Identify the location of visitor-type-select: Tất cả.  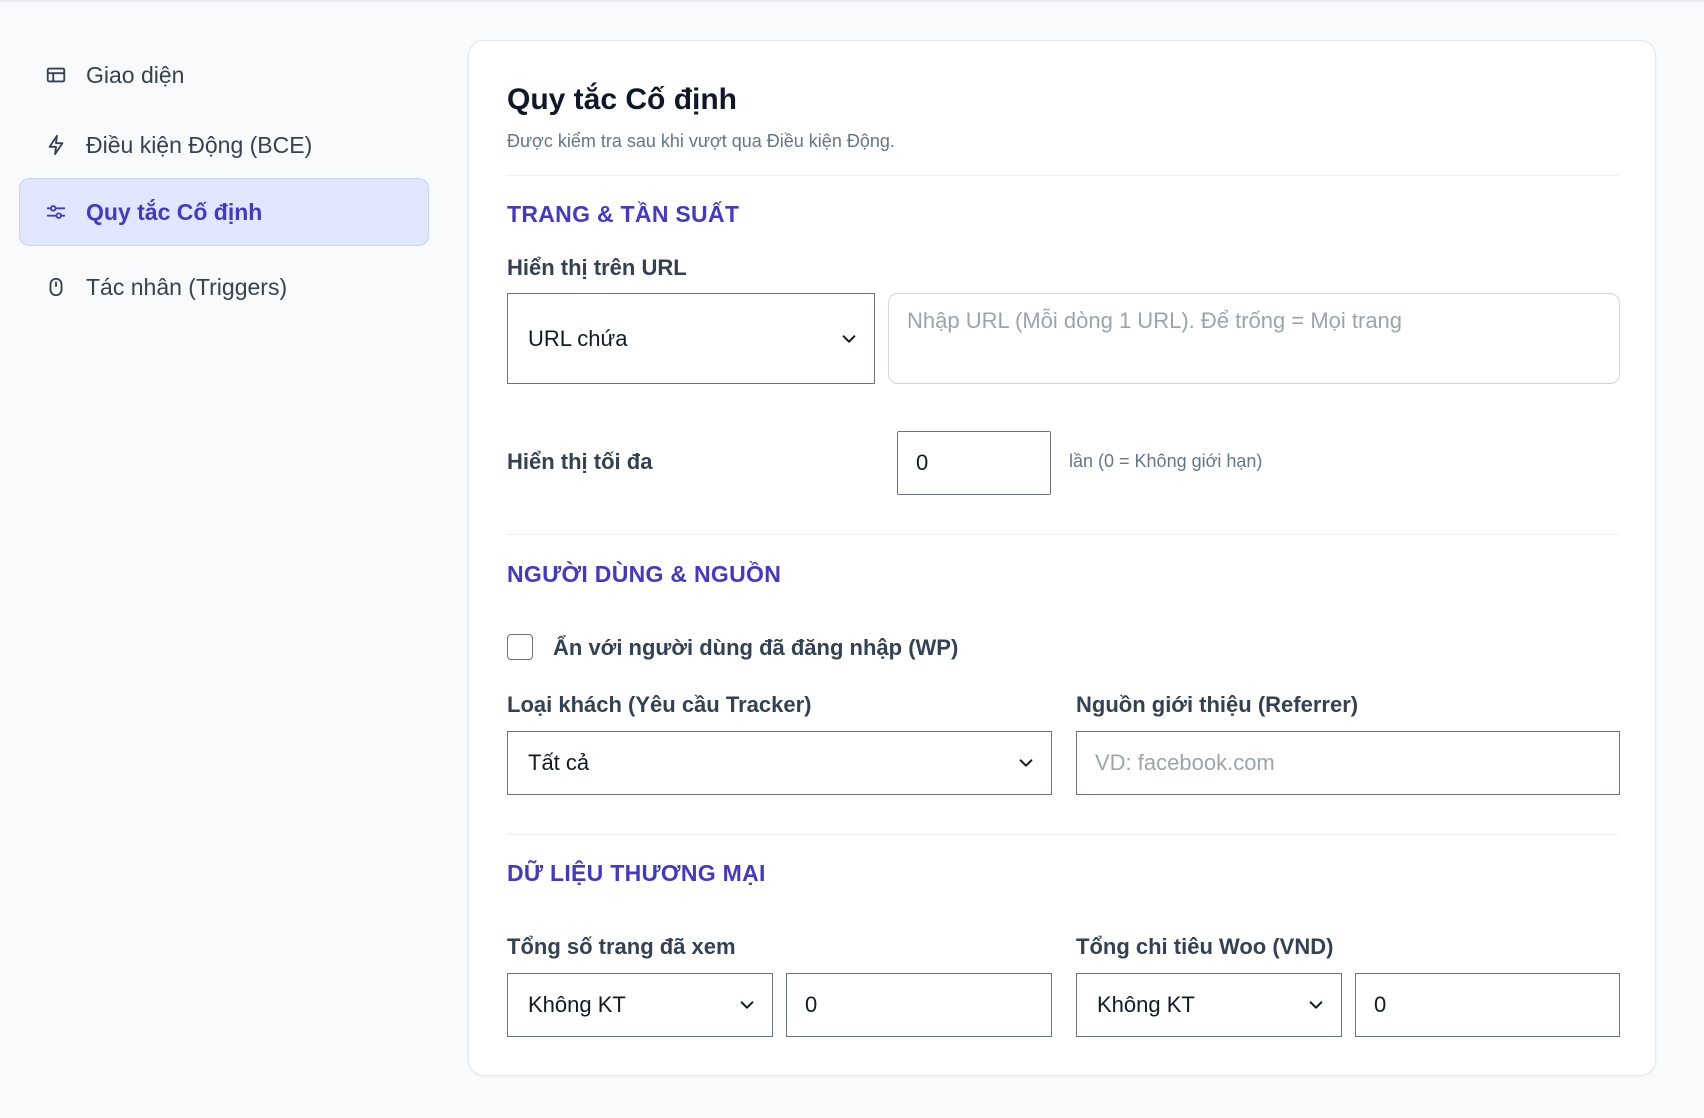
(779, 763).